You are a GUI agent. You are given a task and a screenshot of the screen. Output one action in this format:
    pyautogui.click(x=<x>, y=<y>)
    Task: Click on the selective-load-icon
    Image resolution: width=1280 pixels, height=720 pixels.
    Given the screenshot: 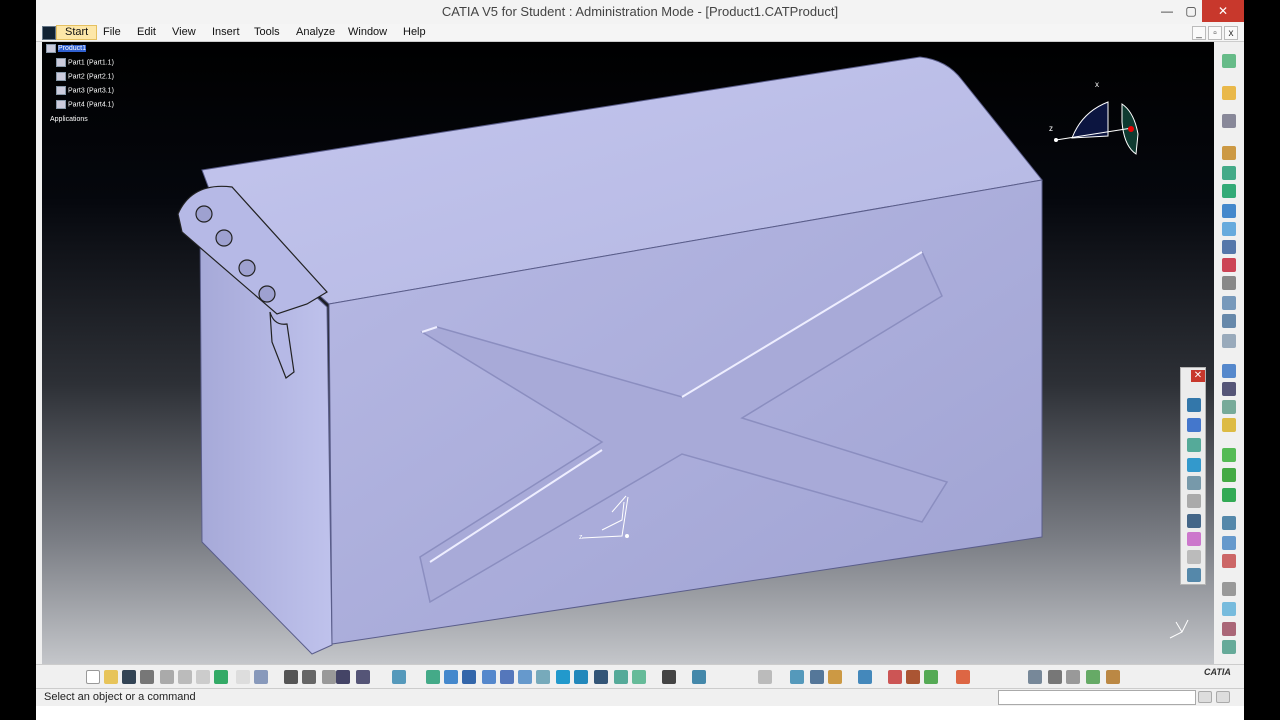 What is the action you would take?
    pyautogui.click(x=1229, y=283)
    